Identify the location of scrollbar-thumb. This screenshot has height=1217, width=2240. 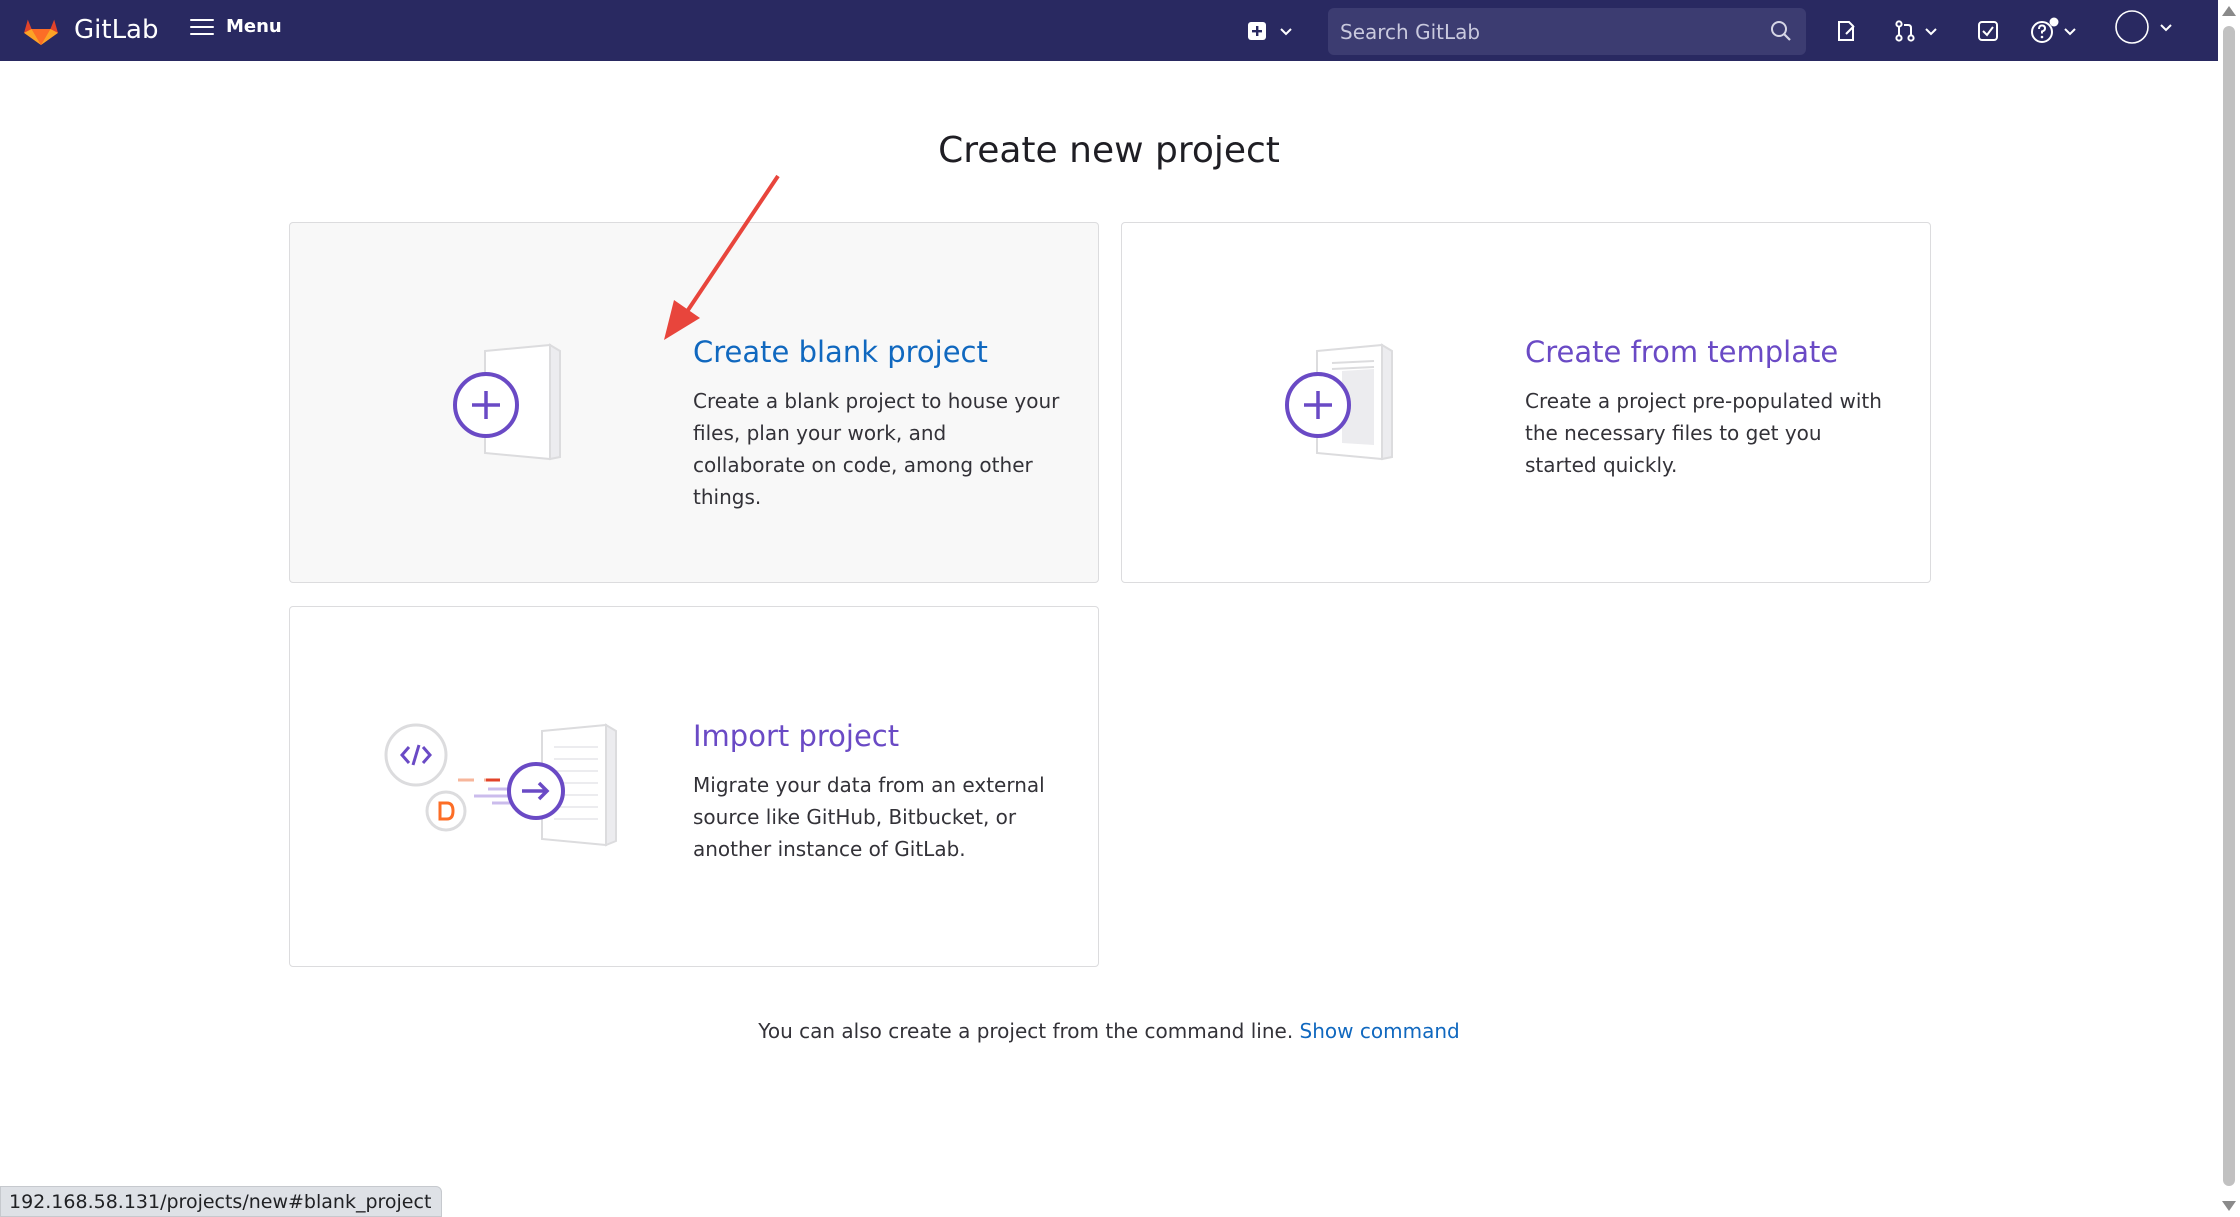
(2229, 606).